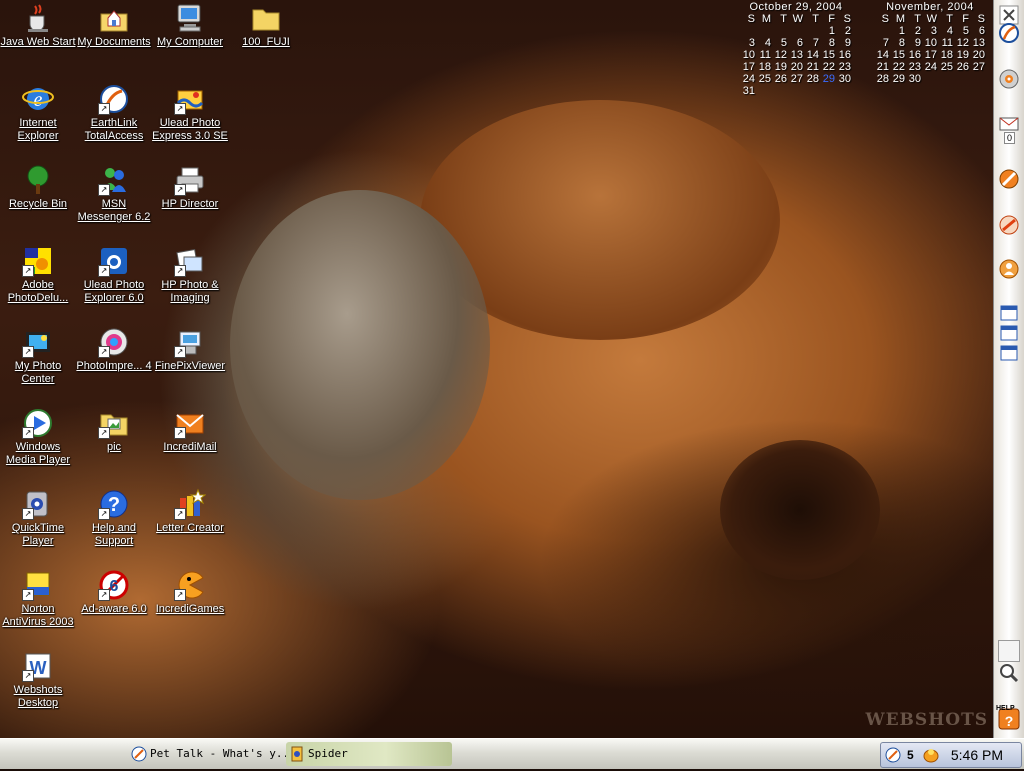 The width and height of the screenshot is (1024, 771). I want to click on desktop-icon-envelope: ↗ IncrediMail, so click(190, 430).